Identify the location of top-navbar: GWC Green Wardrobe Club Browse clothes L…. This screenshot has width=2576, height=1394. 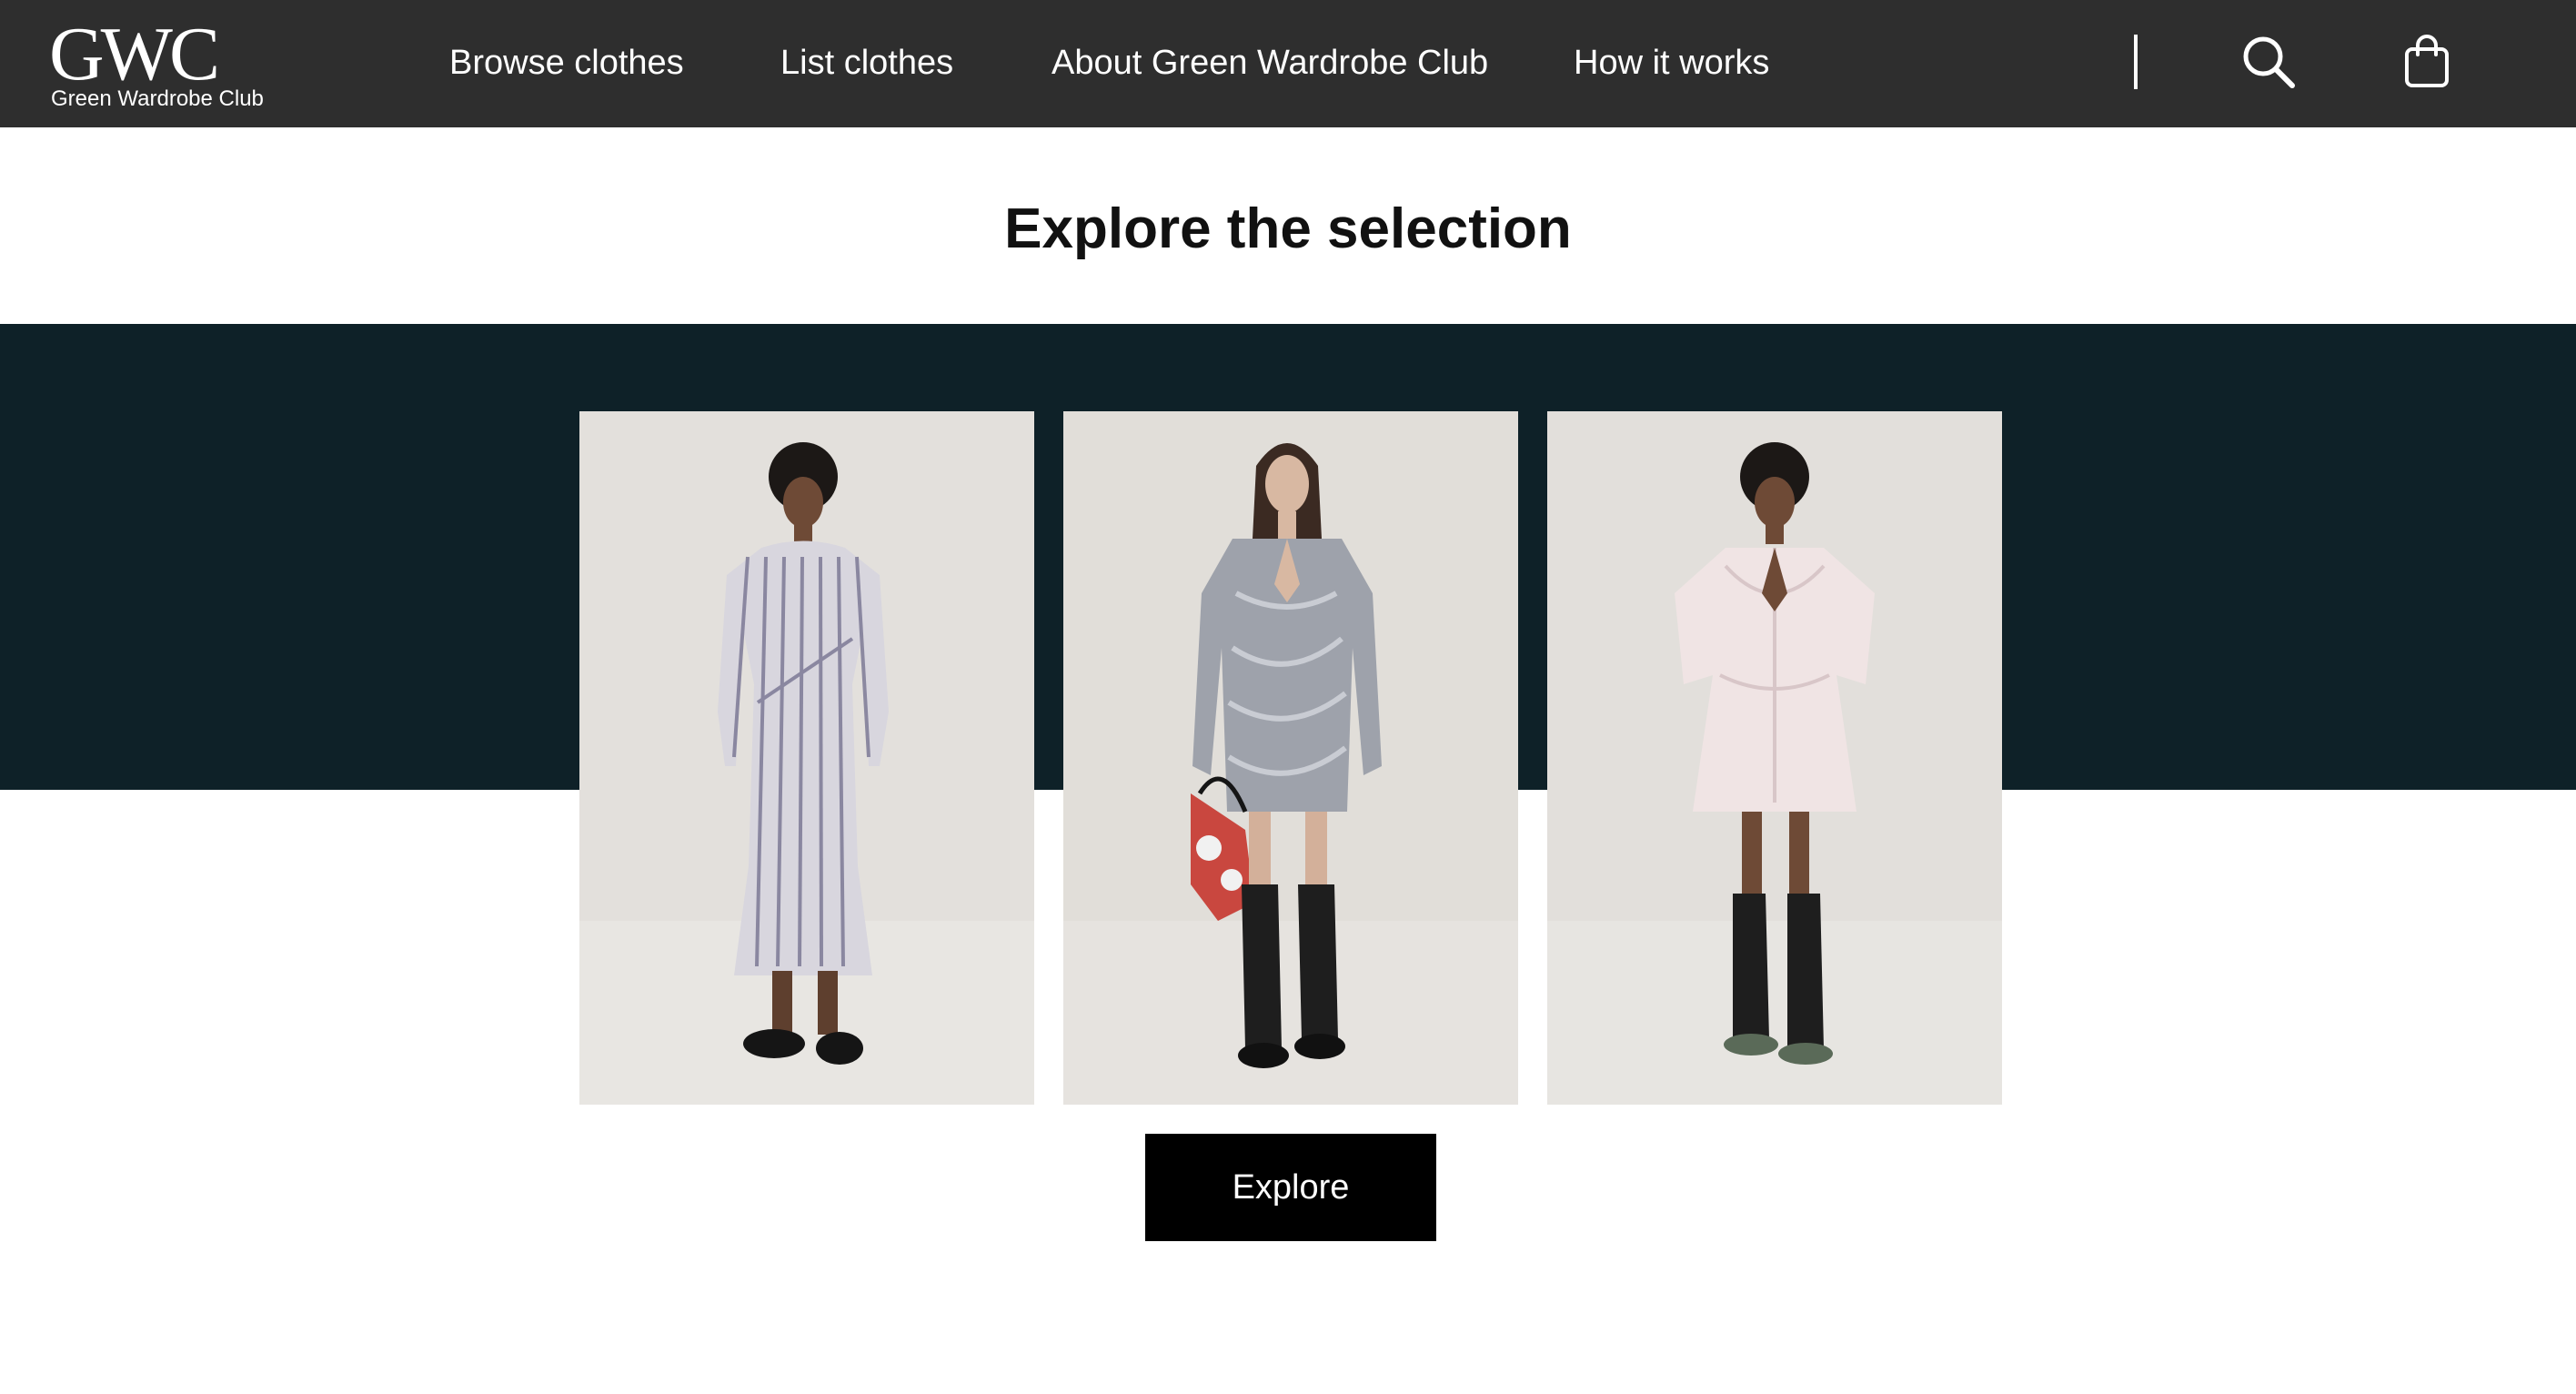
(1288, 63).